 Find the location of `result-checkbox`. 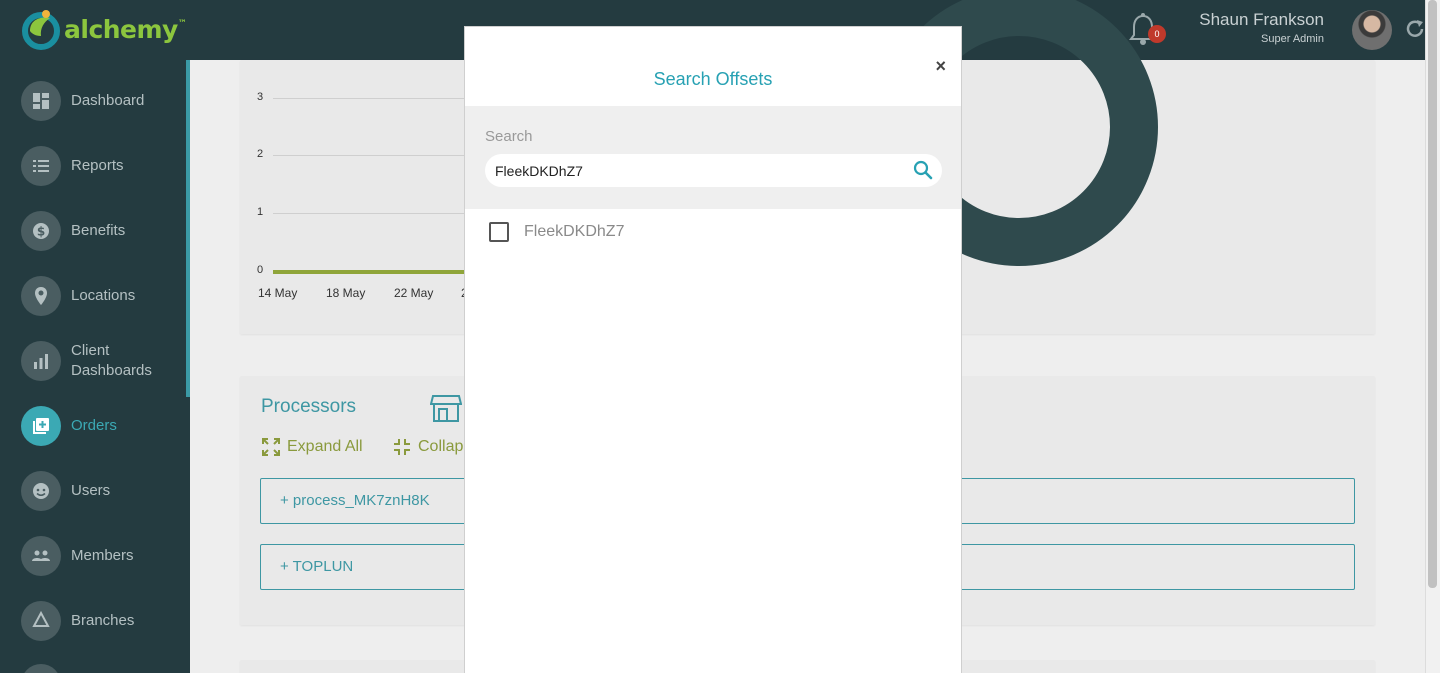

result-checkbox is located at coordinates (499, 232).